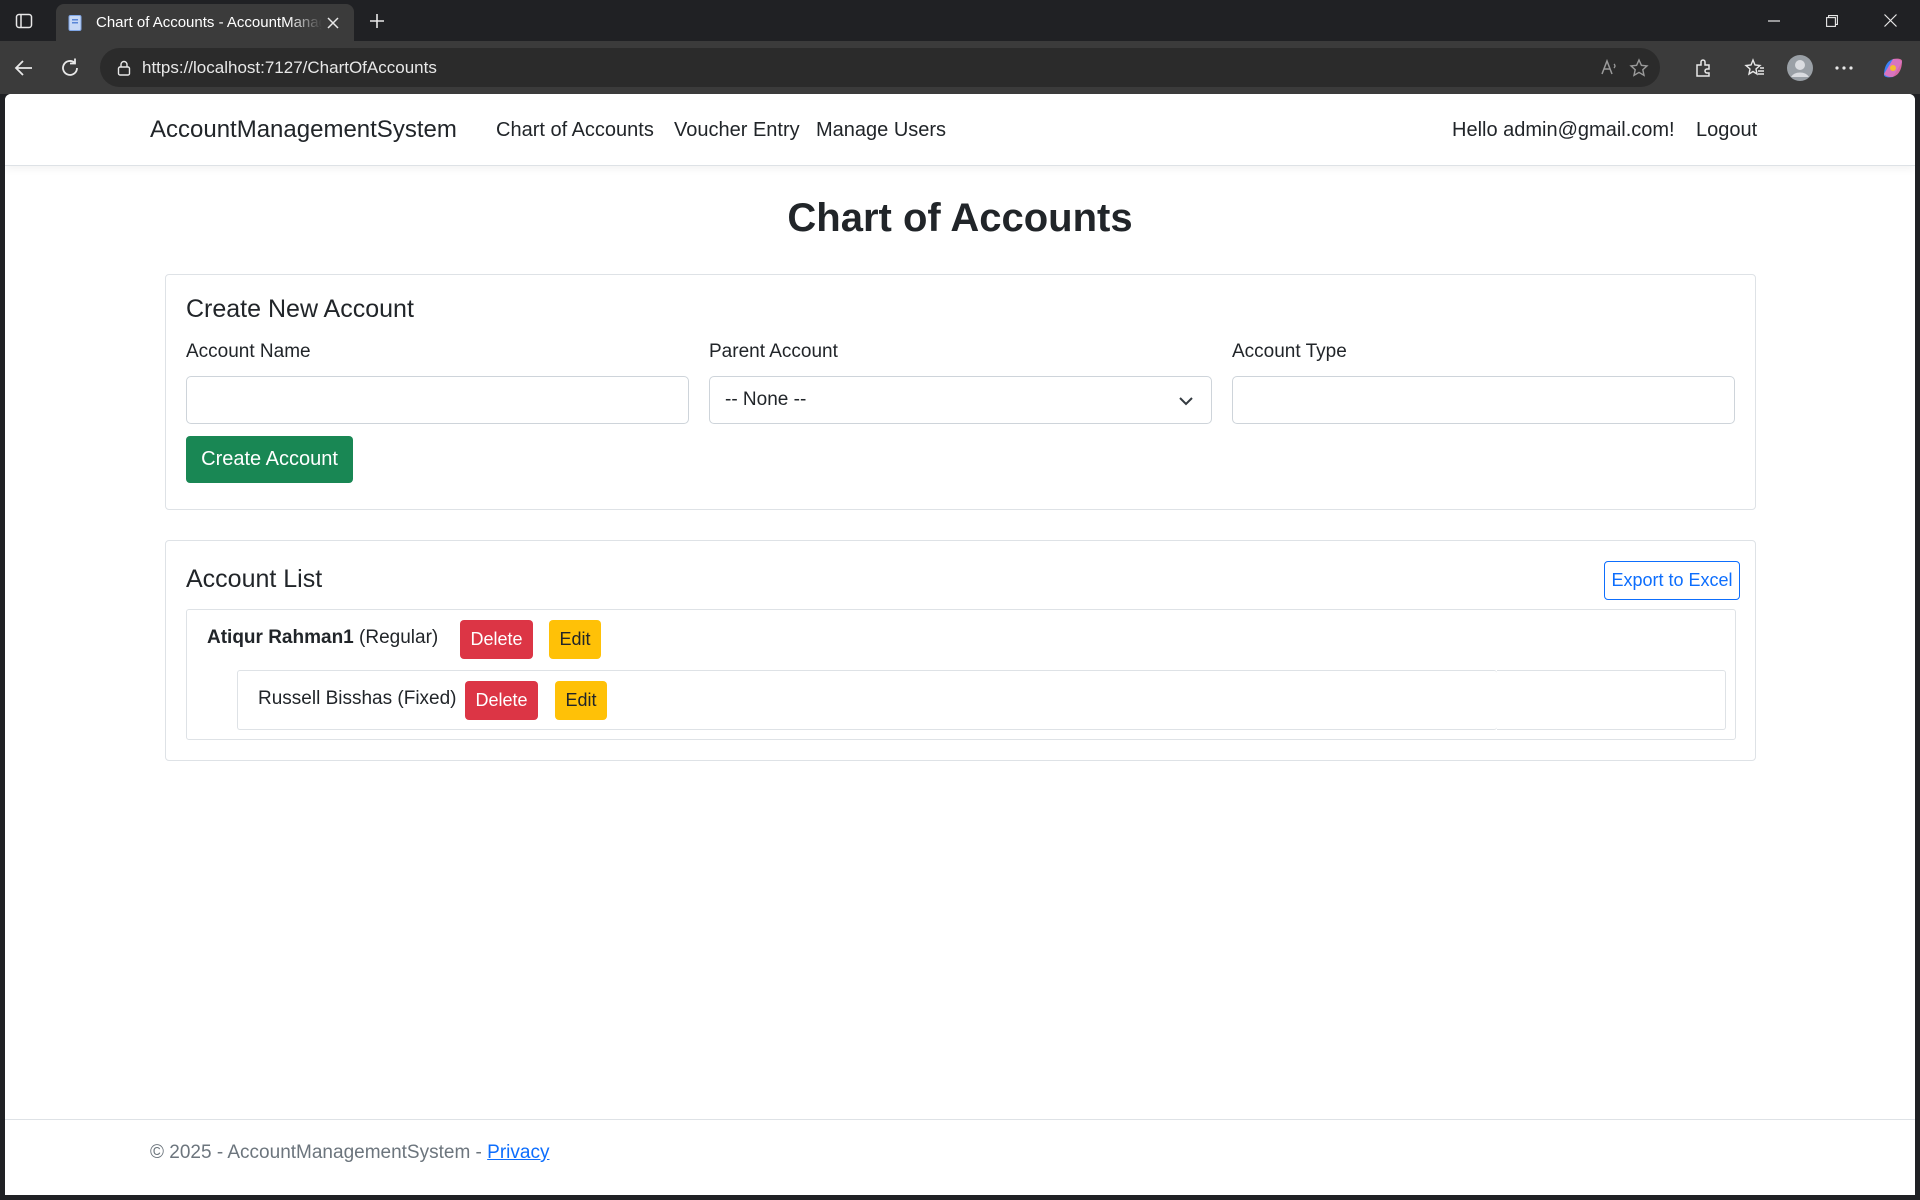  Describe the element at coordinates (303, 130) in the screenshot. I see `brand-link: AccountManagementSystem` at that location.